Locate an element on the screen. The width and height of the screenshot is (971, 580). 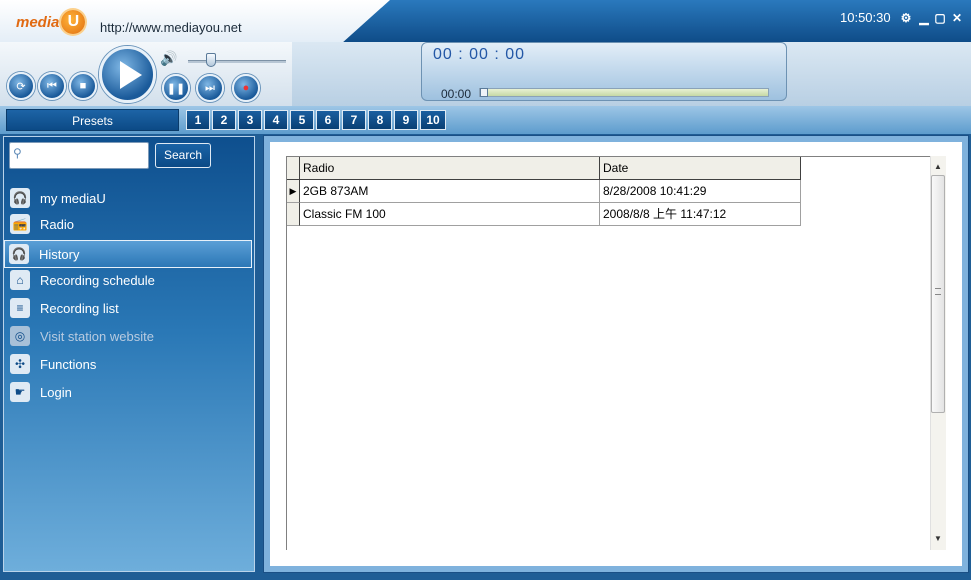
sidebar-item-recording-list: ≡ Recording list is located at coordinates (129, 308).